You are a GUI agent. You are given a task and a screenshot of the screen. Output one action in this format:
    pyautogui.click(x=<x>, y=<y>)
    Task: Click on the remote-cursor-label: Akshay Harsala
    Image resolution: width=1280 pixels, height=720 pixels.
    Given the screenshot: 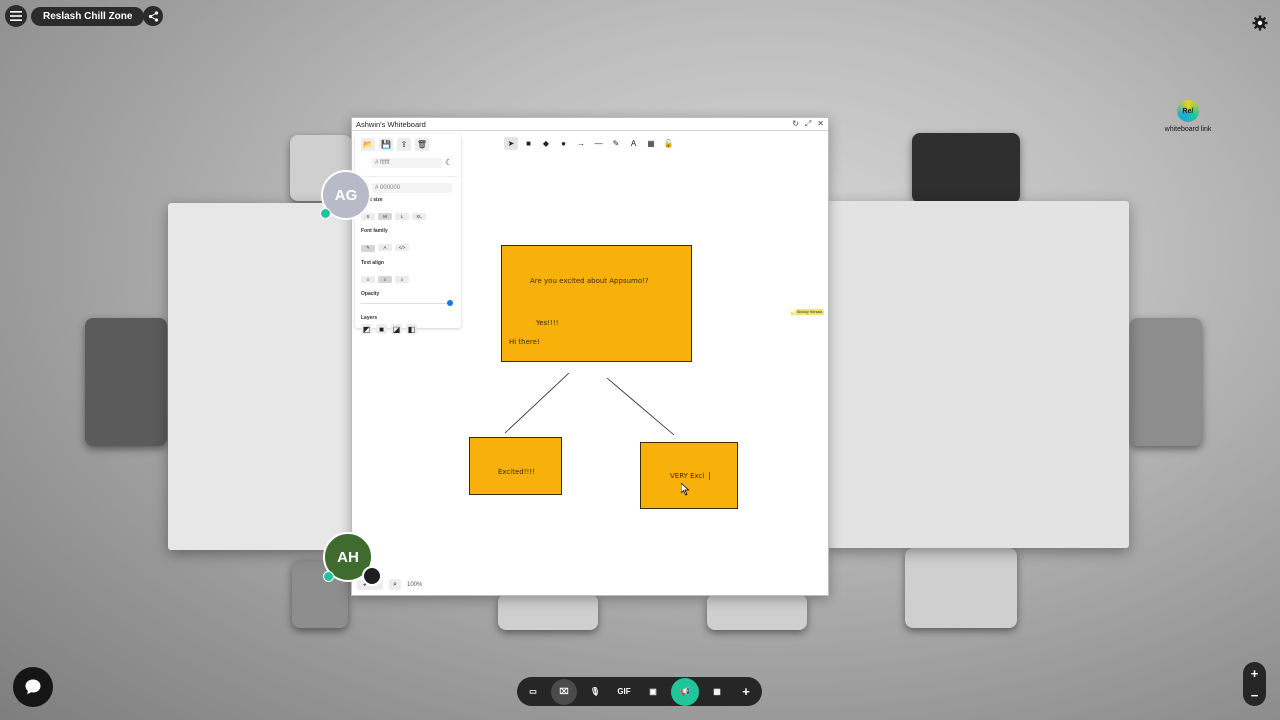 What is the action you would take?
    pyautogui.click(x=810, y=312)
    